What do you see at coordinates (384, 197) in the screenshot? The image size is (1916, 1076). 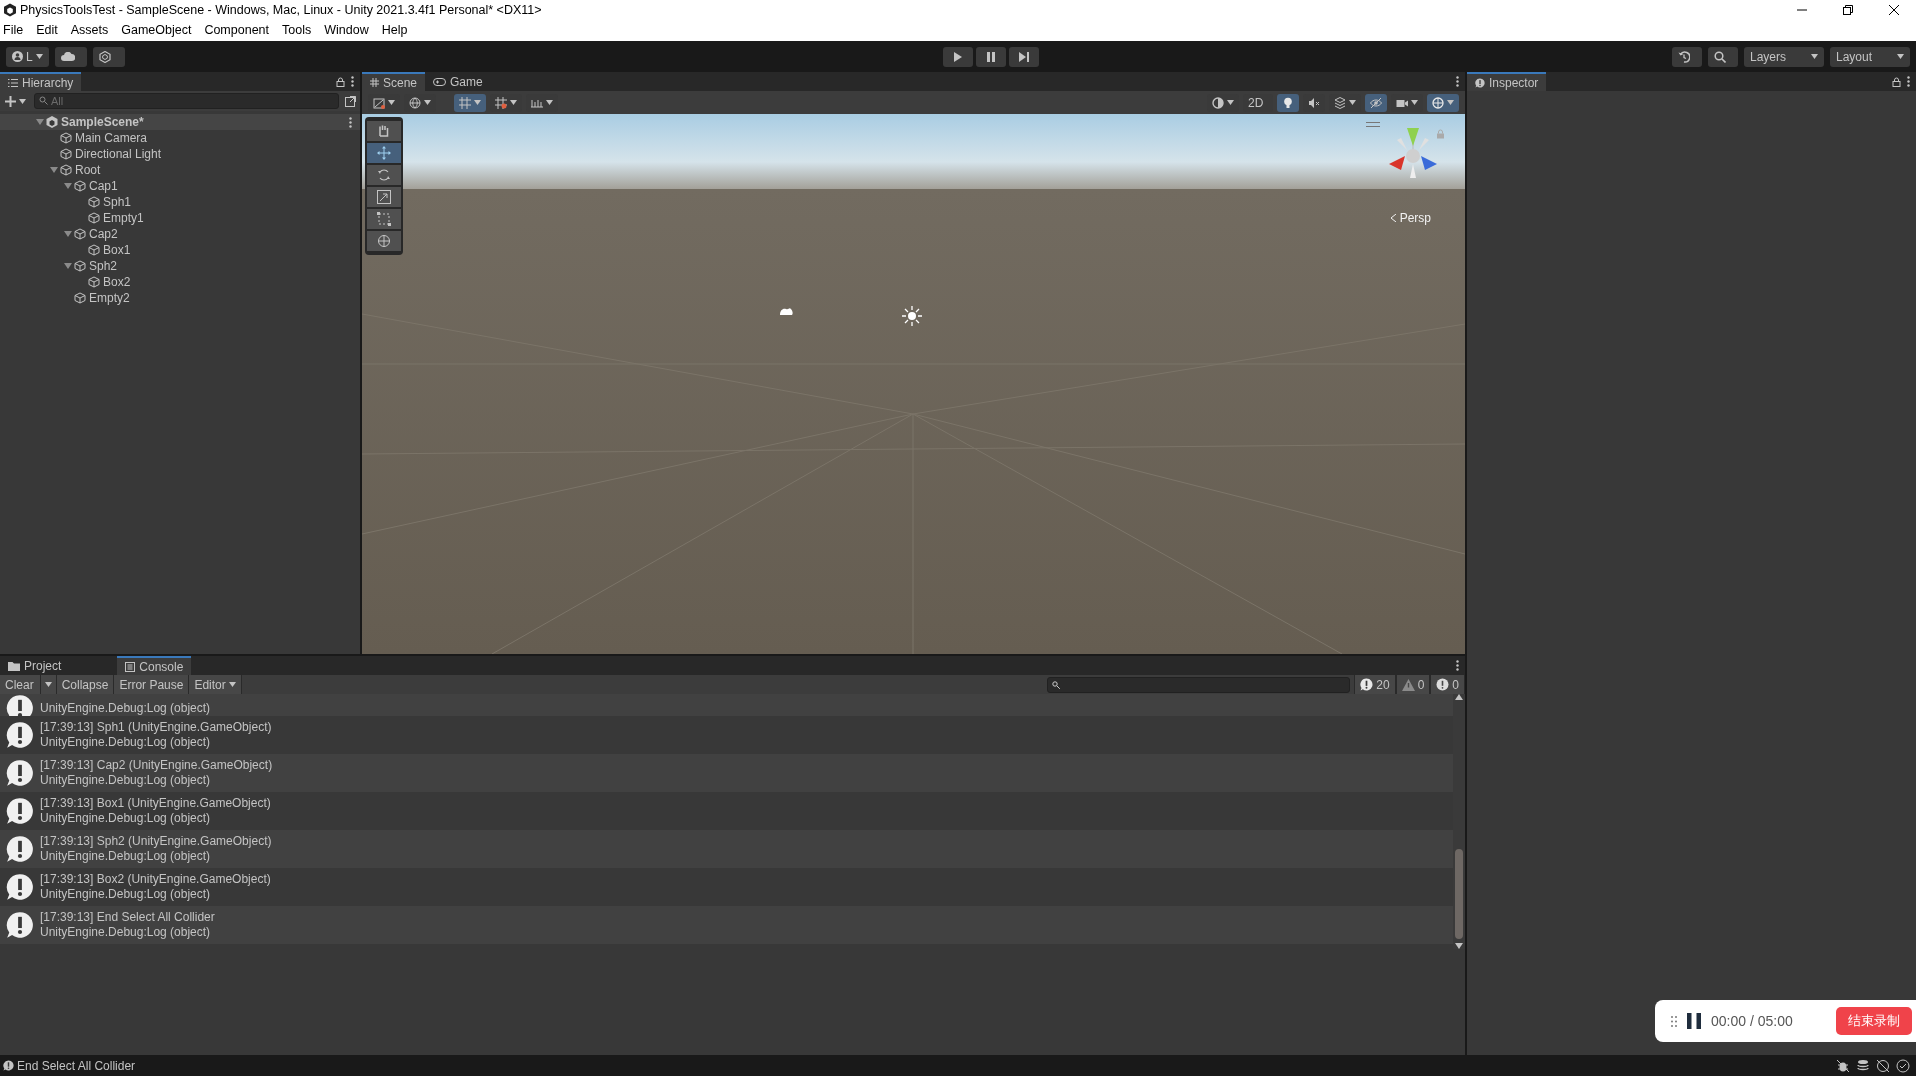 I see `scale-tool` at bounding box center [384, 197].